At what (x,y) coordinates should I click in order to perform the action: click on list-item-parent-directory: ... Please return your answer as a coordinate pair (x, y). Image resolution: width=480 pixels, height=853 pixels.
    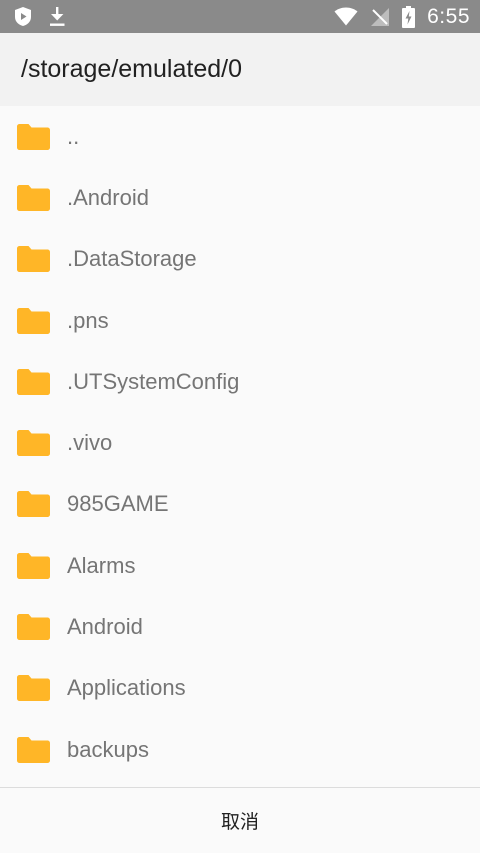
    Looking at the image, I should click on (240, 136).